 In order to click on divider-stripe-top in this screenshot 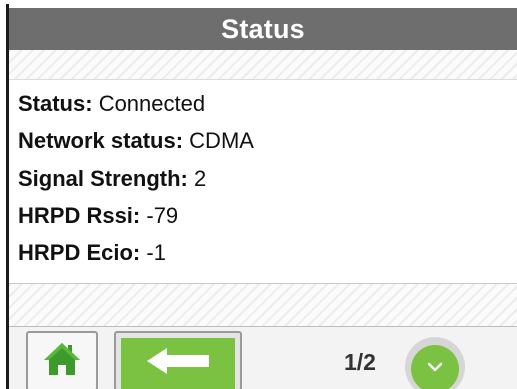, I will do `click(263, 64)`.